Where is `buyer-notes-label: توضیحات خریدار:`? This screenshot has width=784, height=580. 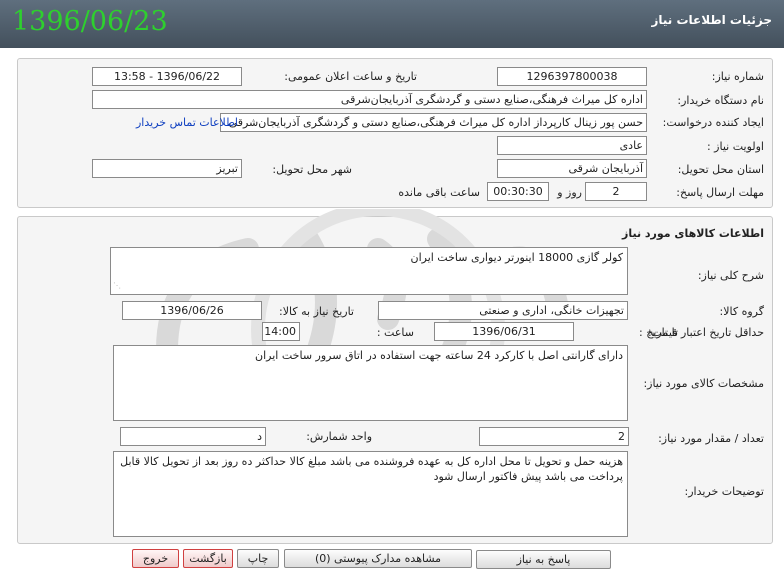 buyer-notes-label: توضیحات خریدار: is located at coordinates (724, 491).